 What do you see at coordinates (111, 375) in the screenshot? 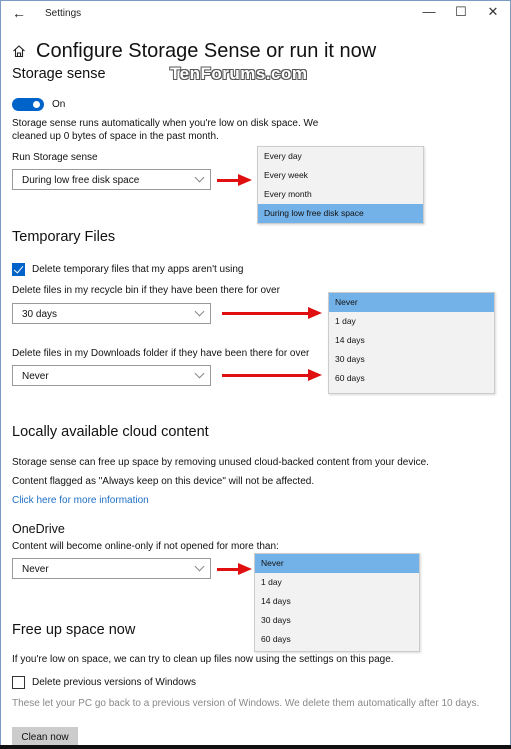
I see `downloads-folder-select: Never` at bounding box center [111, 375].